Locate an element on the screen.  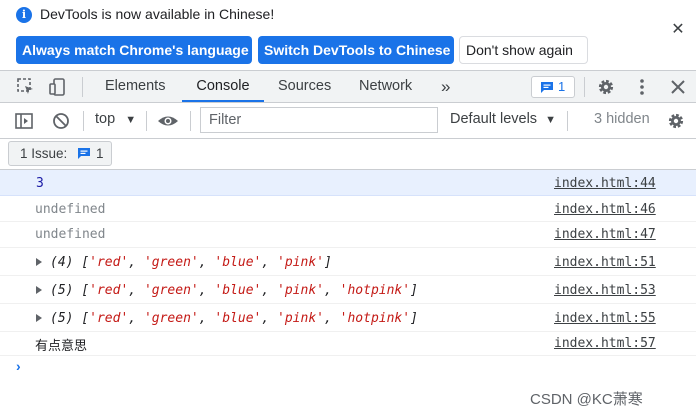
hidden-messages-count: 3 hidden is located at coordinates (622, 119).